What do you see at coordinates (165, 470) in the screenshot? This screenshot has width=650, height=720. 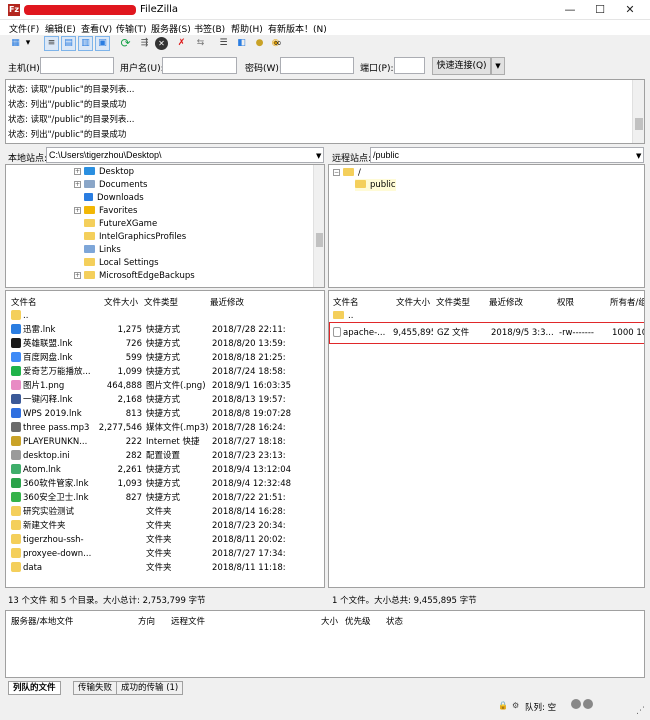 I see `table-row: Atom.lnk 2,261 快捷方式 2018/9/4 13:12:04` at bounding box center [165, 470].